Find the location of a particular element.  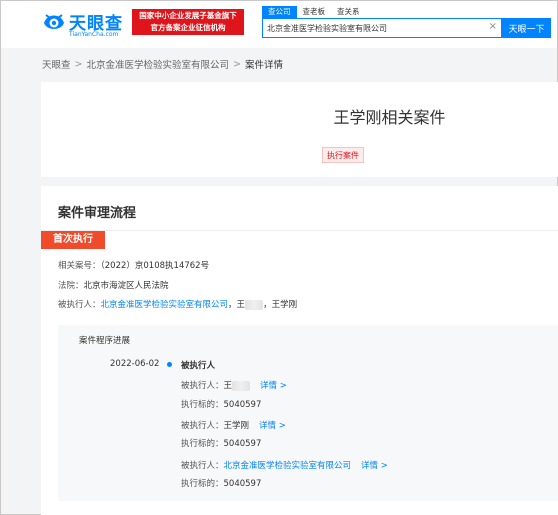

breadcrumb: 天眼查 > 北京金准医学检验实验室有限公司 > 案件详情 is located at coordinates (162, 64).